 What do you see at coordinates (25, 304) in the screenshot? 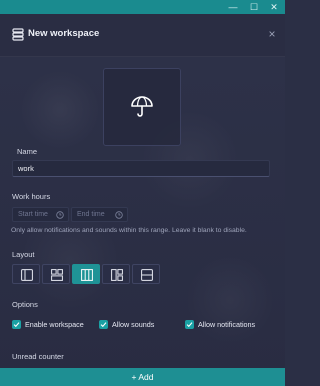
I see `options-label: Options` at bounding box center [25, 304].